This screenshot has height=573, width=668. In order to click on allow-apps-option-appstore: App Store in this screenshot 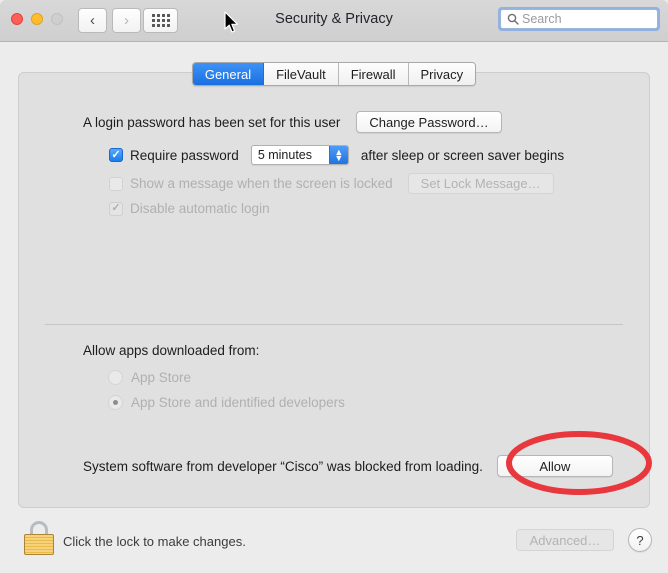, I will do `click(149, 377)`.